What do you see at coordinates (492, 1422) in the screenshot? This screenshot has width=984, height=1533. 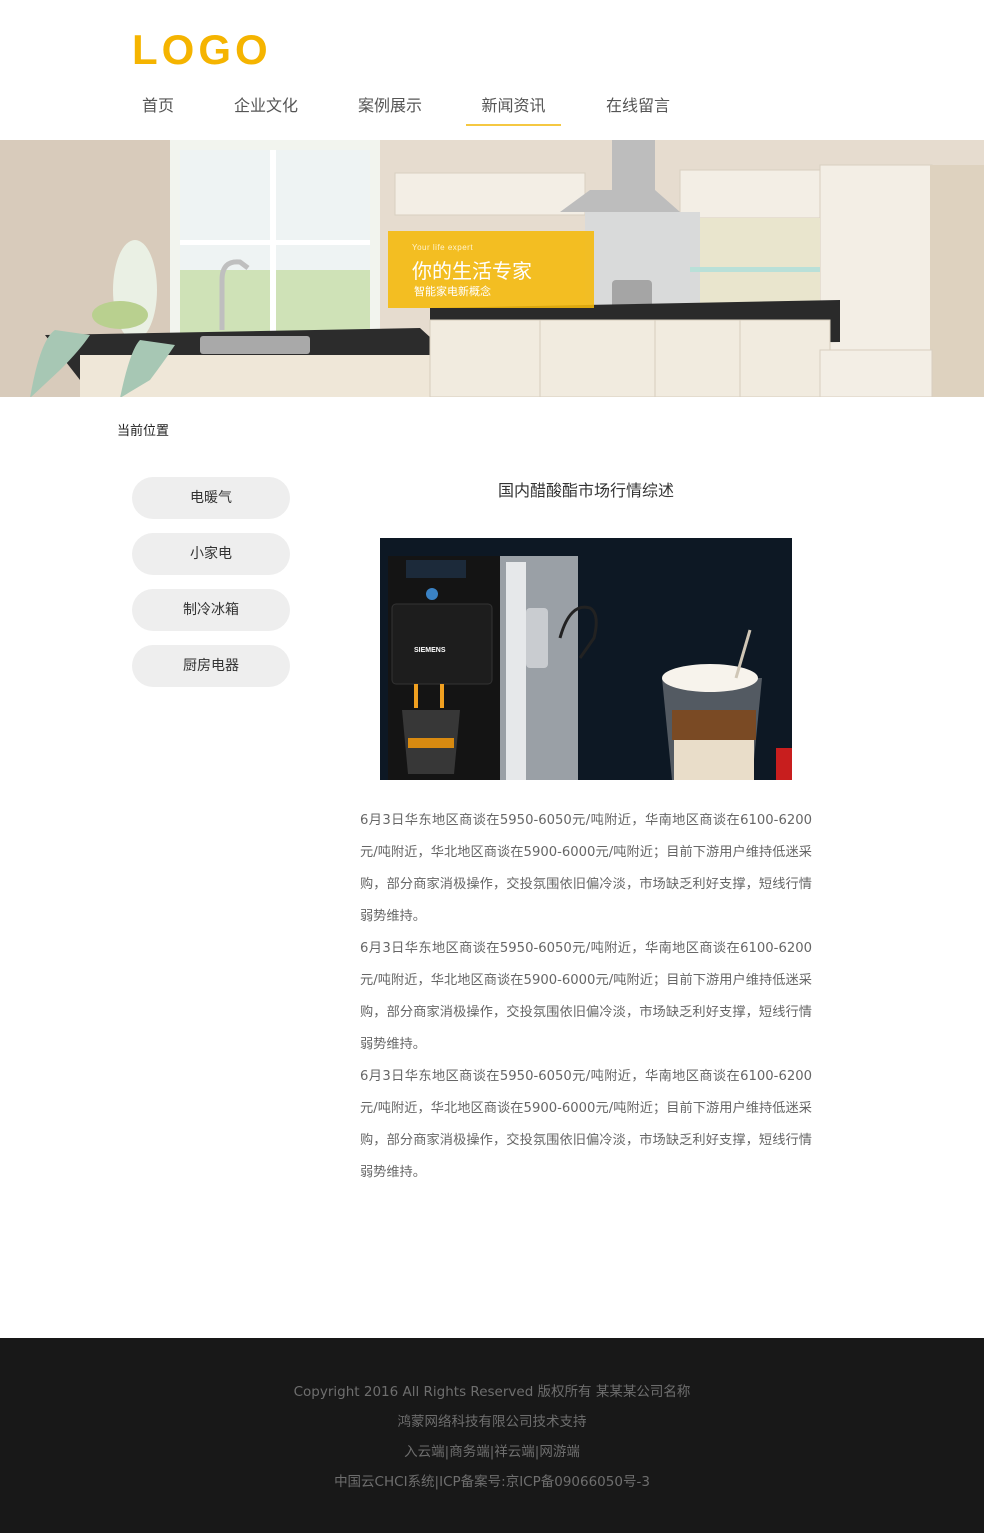 I see `footer-support: 鸿蒙网络科技有限公司技术支持` at bounding box center [492, 1422].